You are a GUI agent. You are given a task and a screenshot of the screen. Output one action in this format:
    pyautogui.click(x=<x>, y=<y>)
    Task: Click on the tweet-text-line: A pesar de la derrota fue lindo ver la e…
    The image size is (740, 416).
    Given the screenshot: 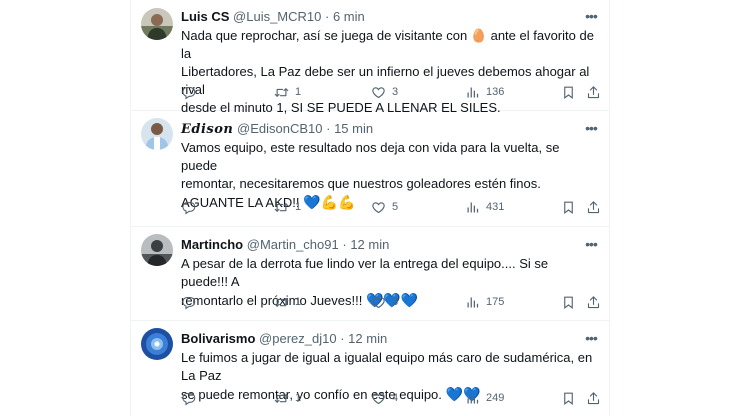 What is the action you would take?
    pyautogui.click(x=365, y=272)
    